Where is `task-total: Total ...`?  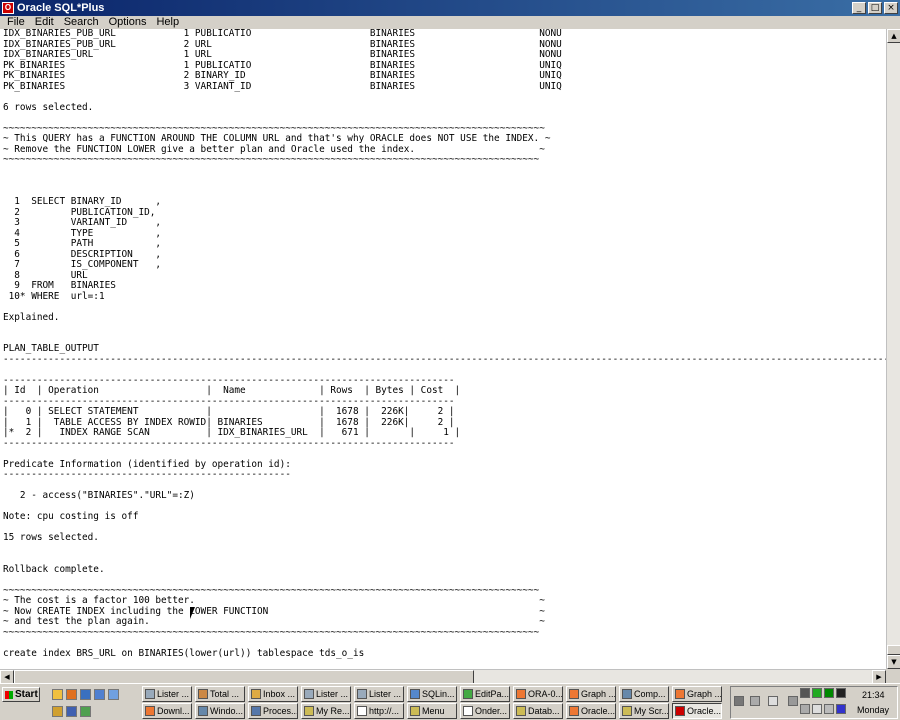 task-total: Total ... is located at coordinates (220, 694).